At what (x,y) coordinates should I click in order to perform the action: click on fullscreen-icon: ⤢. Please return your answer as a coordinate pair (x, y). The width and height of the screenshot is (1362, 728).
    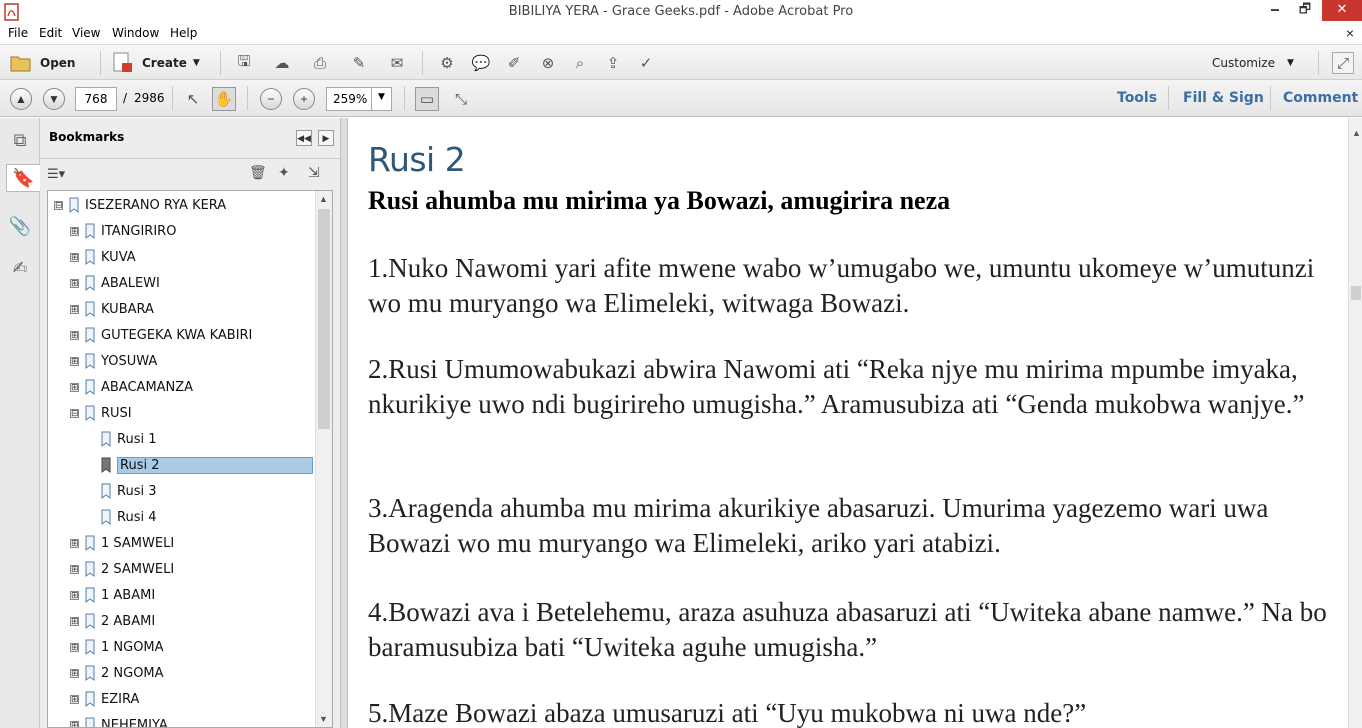
    Looking at the image, I should click on (1343, 63).